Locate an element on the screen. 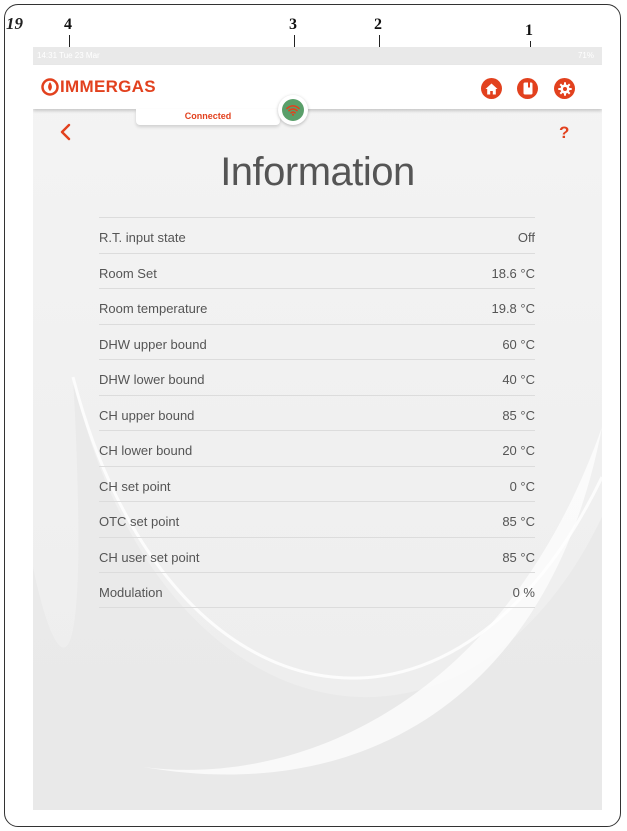  row-value: 18.6 °C is located at coordinates (513, 273).